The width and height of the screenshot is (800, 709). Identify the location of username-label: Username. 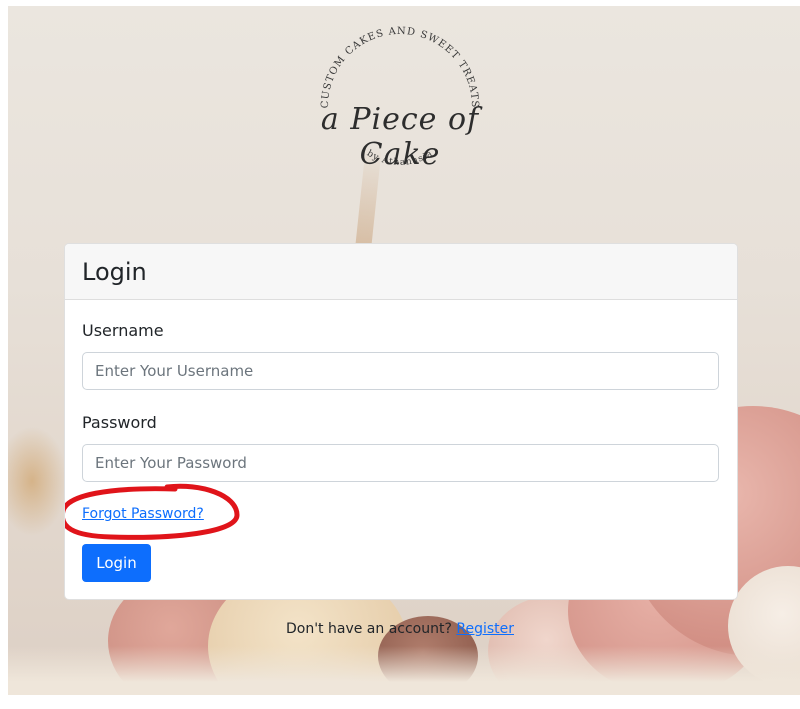
(123, 330).